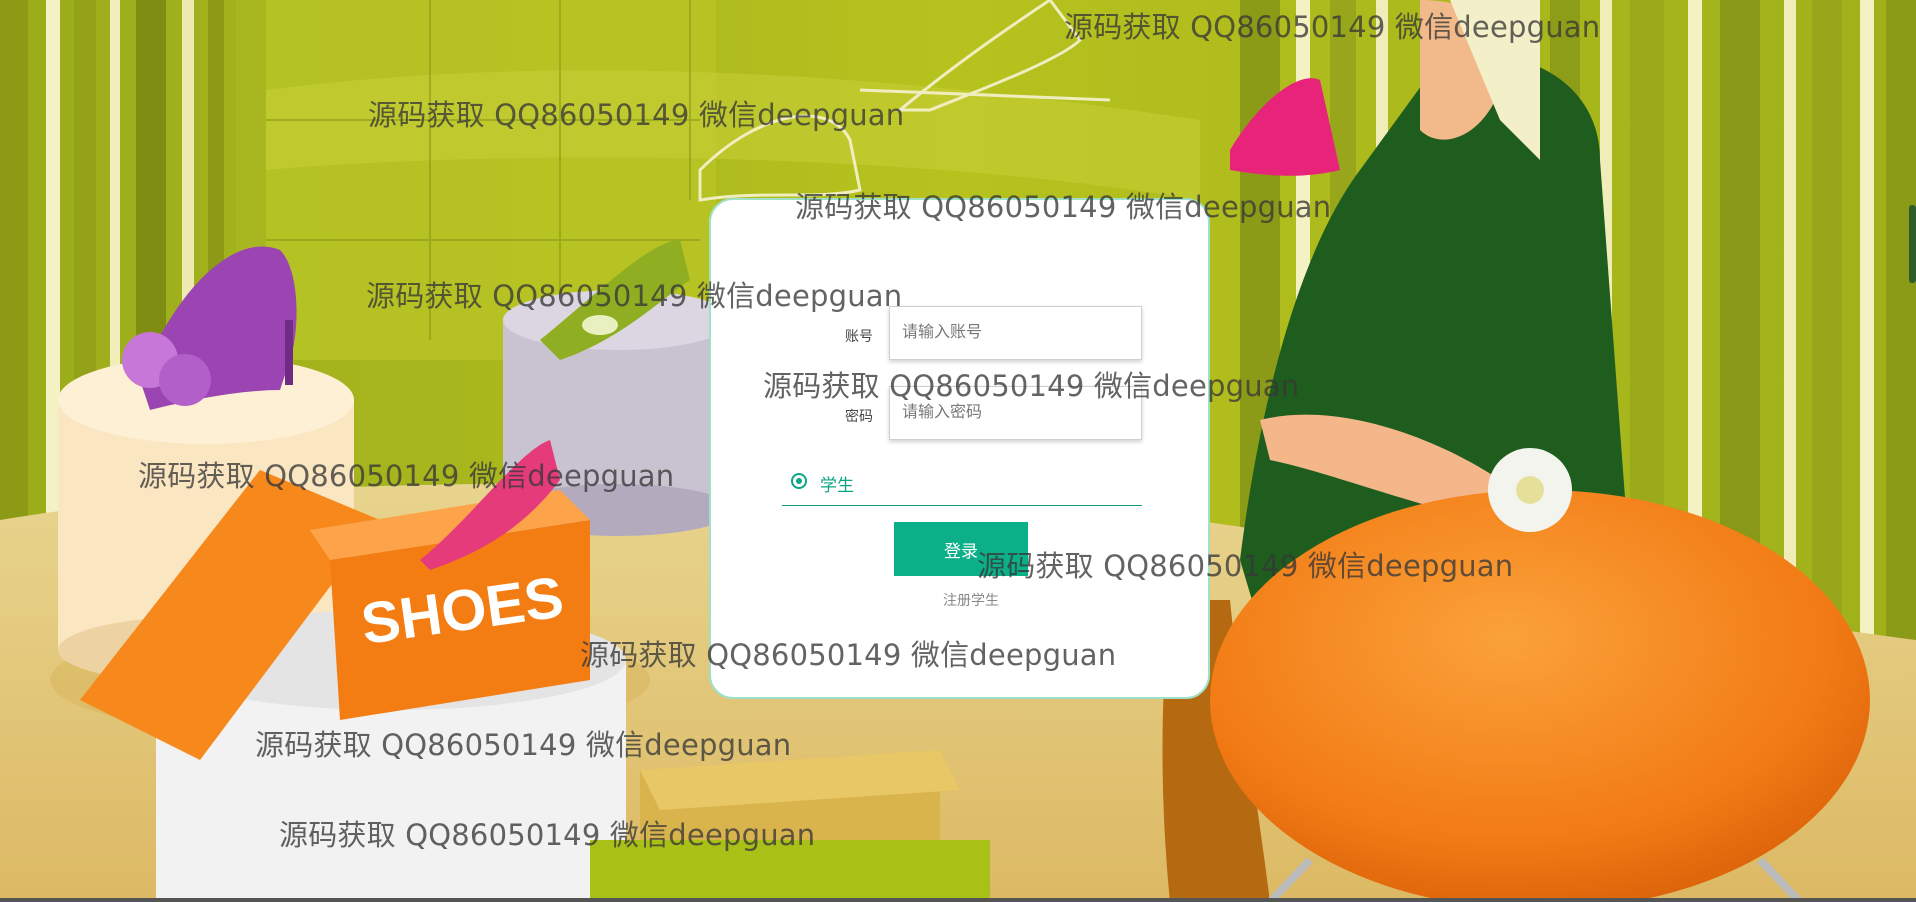 This screenshot has height=902, width=1916. What do you see at coordinates (962, 484) in the screenshot?
I see `role-select-row: 学生` at bounding box center [962, 484].